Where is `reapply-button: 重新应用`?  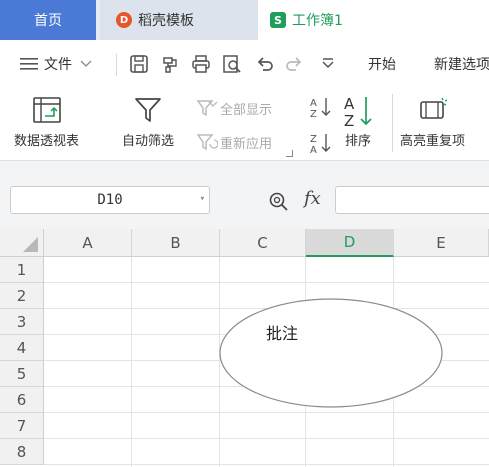 reapply-button: 重新应用 is located at coordinates (234, 142).